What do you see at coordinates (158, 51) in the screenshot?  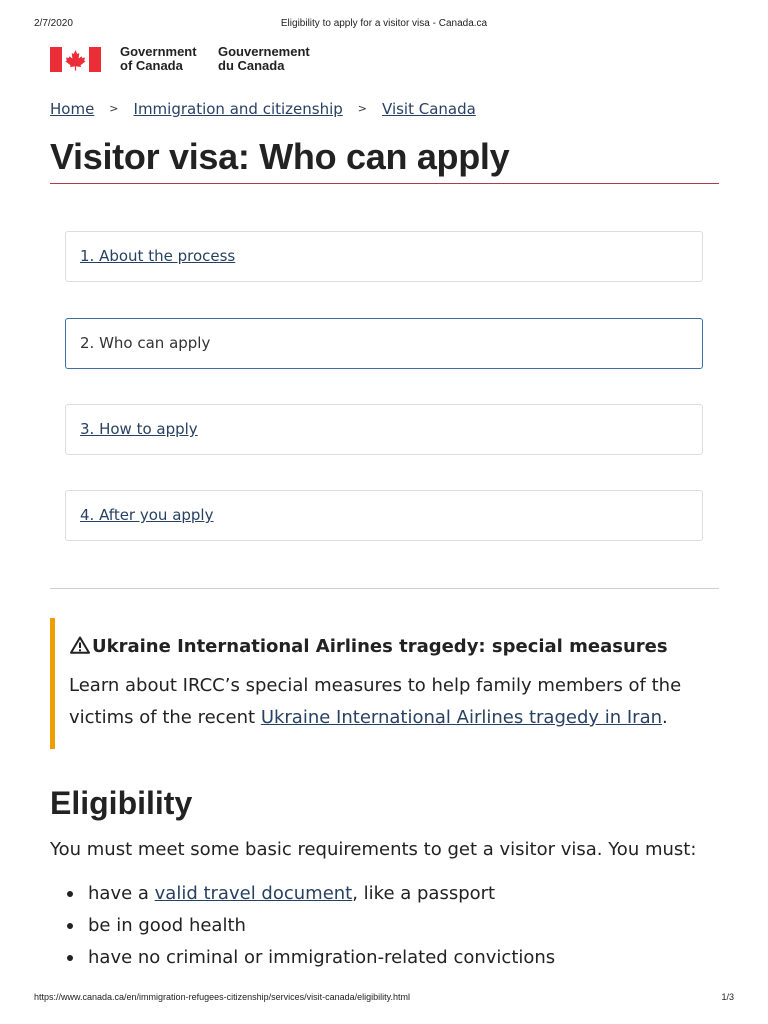 I see `wordmark-en-line1: Government` at bounding box center [158, 51].